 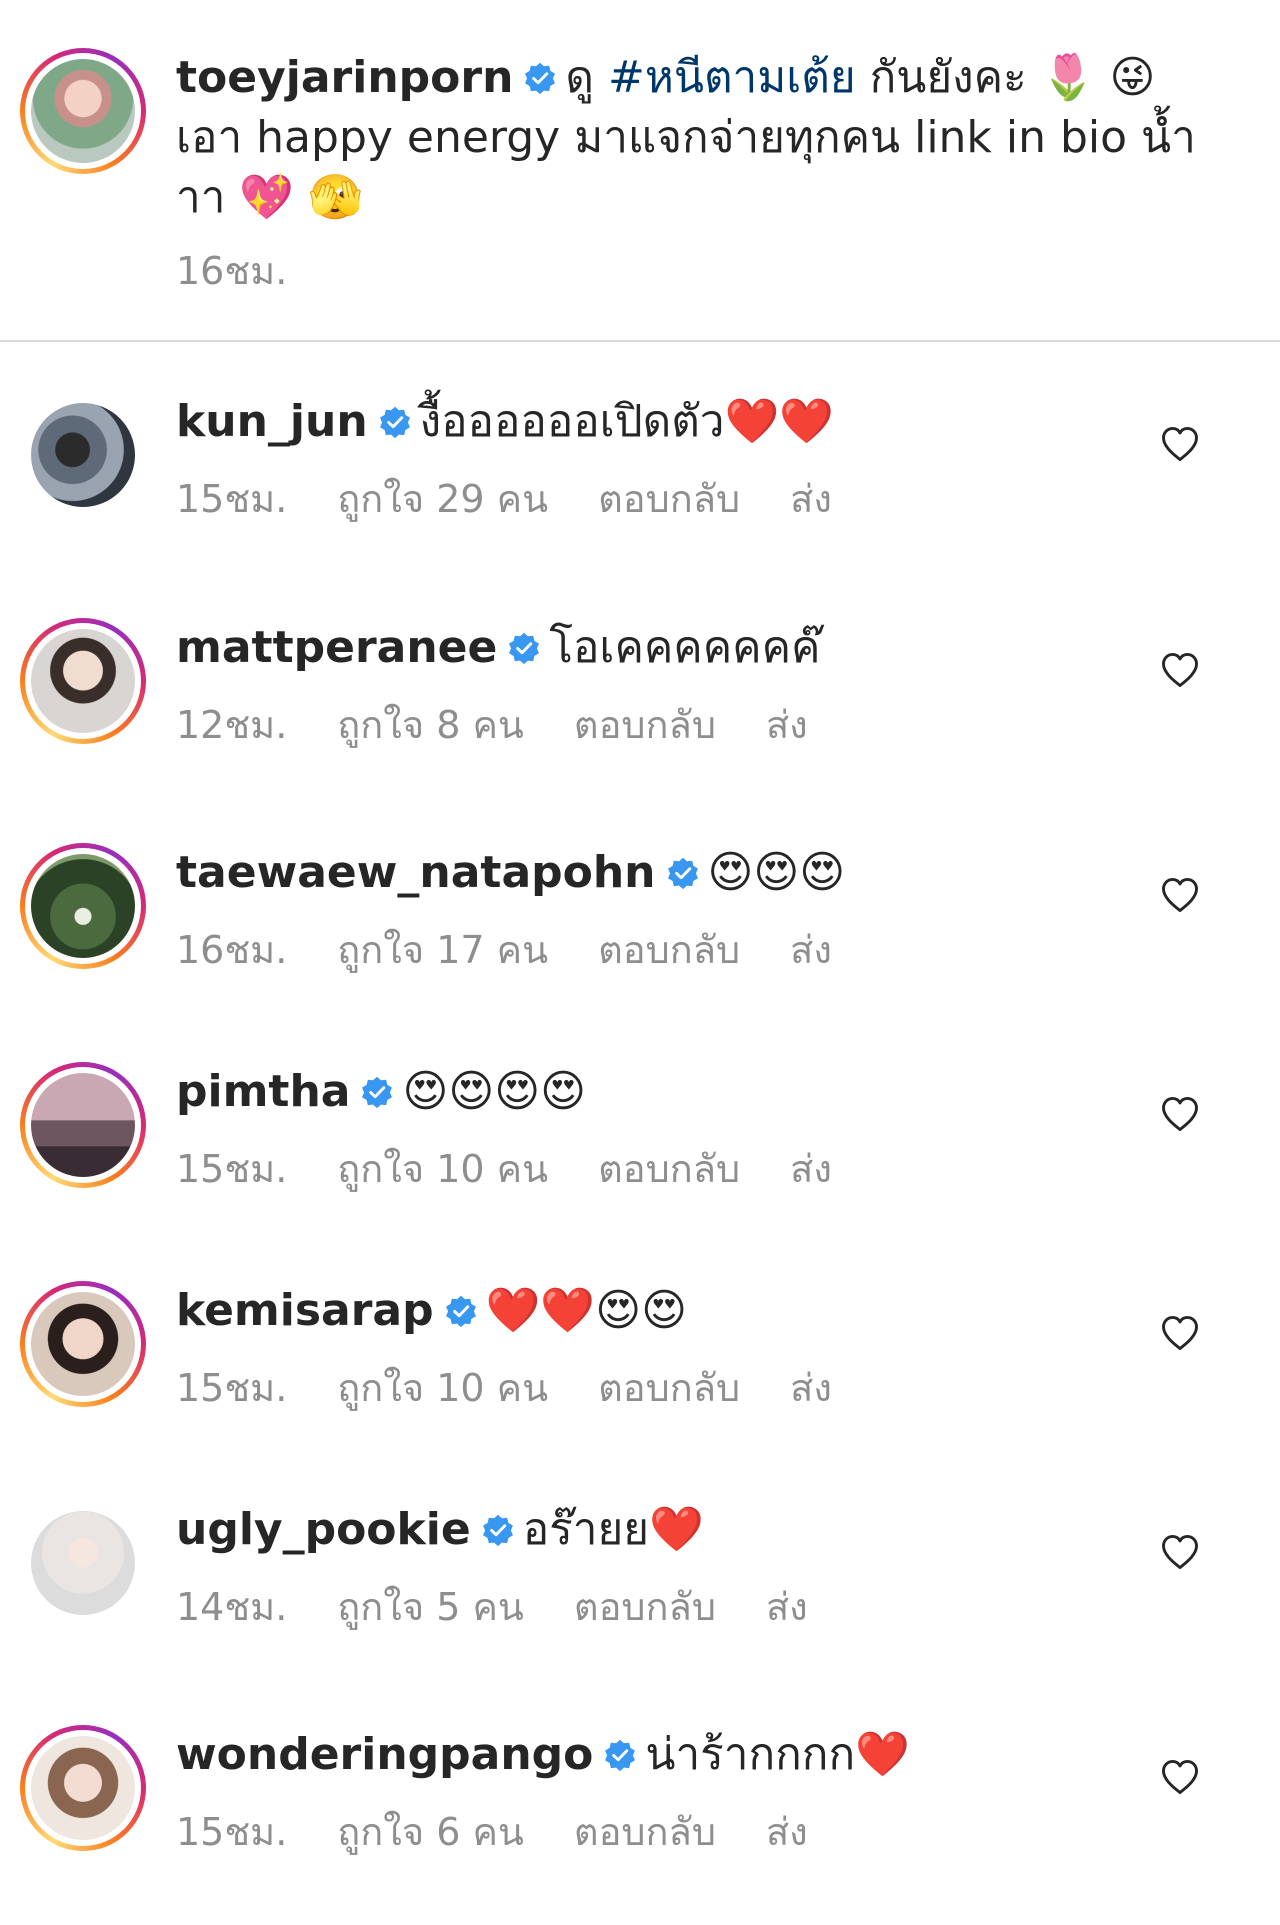 What do you see at coordinates (232, 1607) in the screenshot?
I see `comment-timestamp: 14ชม.` at bounding box center [232, 1607].